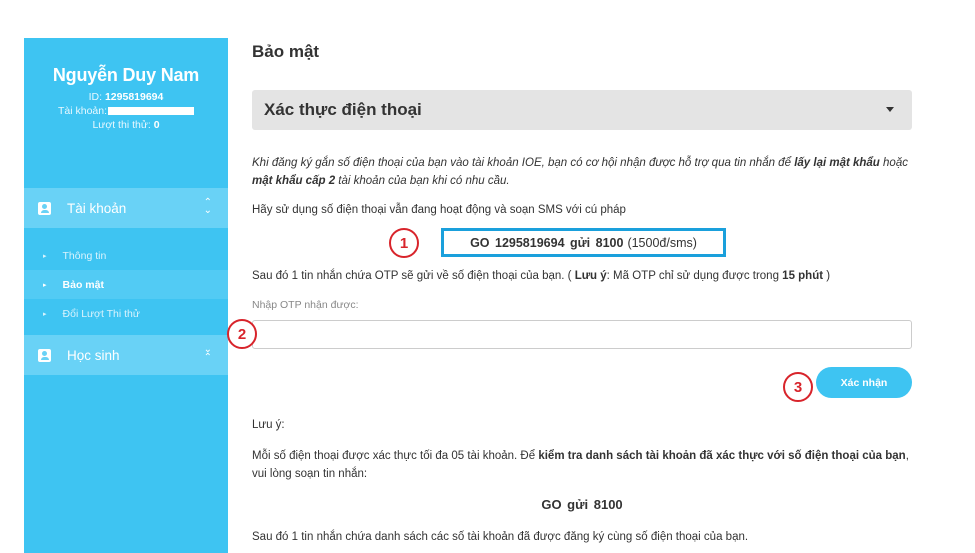 This screenshot has height=553, width=975. What do you see at coordinates (96, 97) in the screenshot?
I see `user-id-label: ID:` at bounding box center [96, 97].